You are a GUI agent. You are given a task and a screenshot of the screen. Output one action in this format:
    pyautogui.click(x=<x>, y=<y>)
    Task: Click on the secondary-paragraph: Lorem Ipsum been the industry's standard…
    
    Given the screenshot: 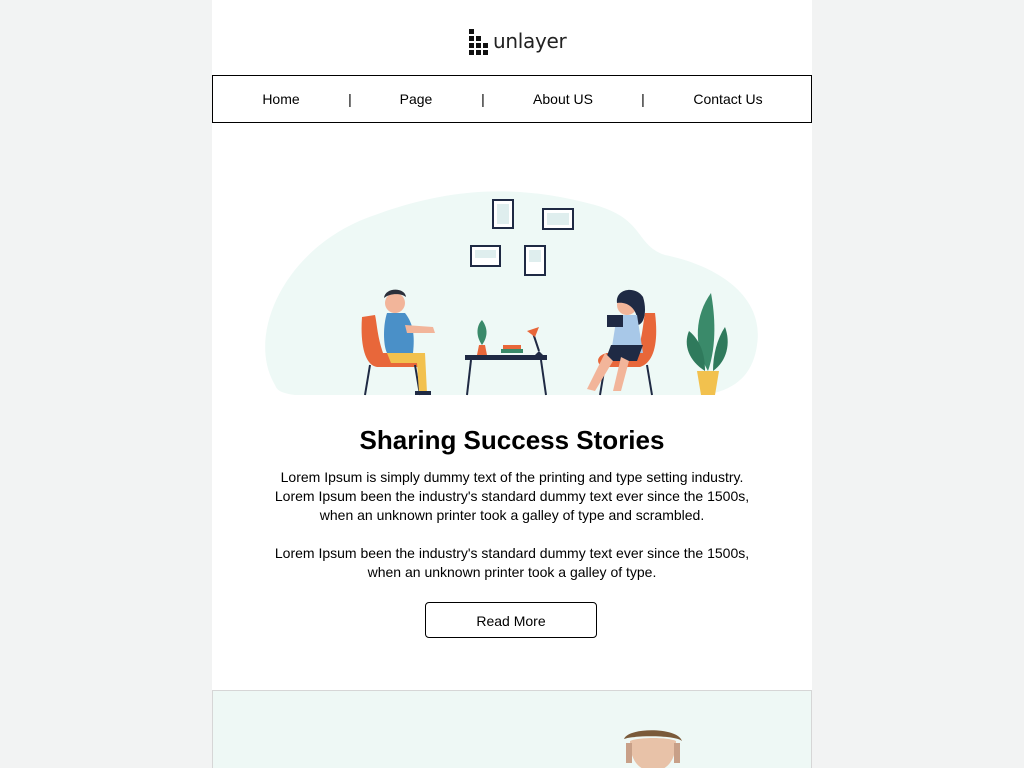 What is the action you would take?
    pyautogui.click(x=512, y=562)
    